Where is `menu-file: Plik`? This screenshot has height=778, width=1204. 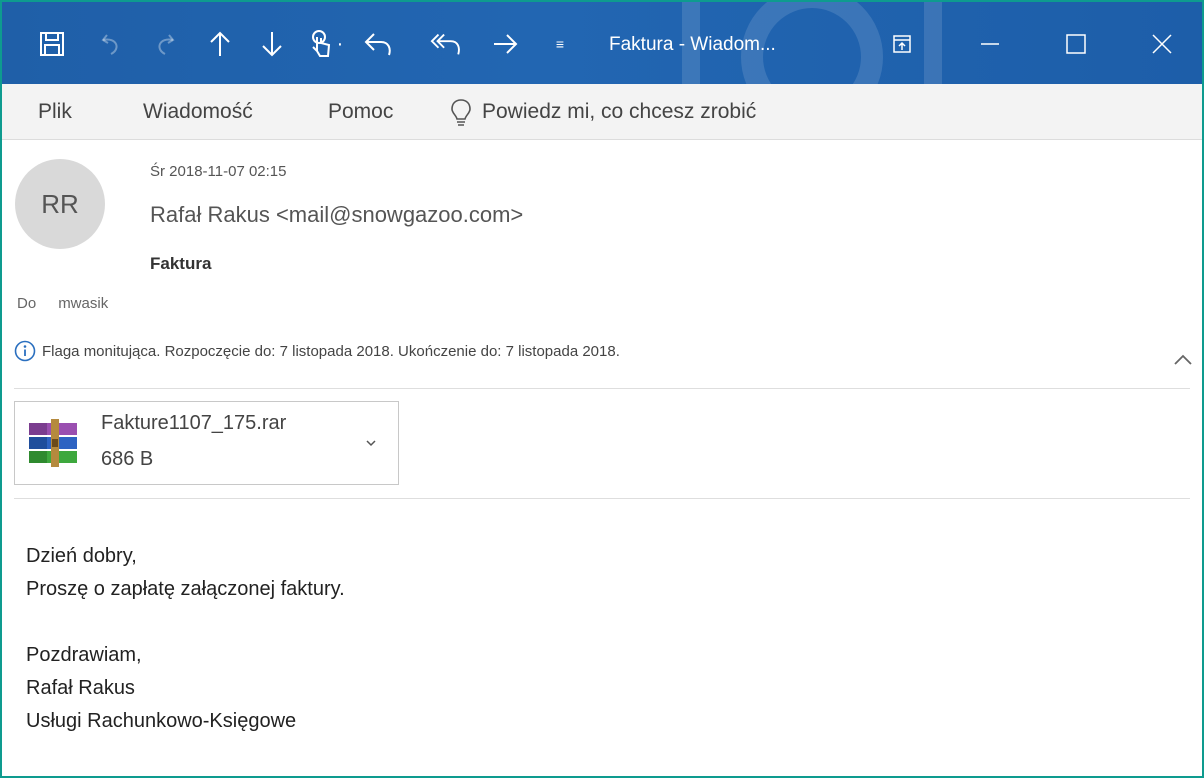 menu-file: Plik is located at coordinates (55, 112).